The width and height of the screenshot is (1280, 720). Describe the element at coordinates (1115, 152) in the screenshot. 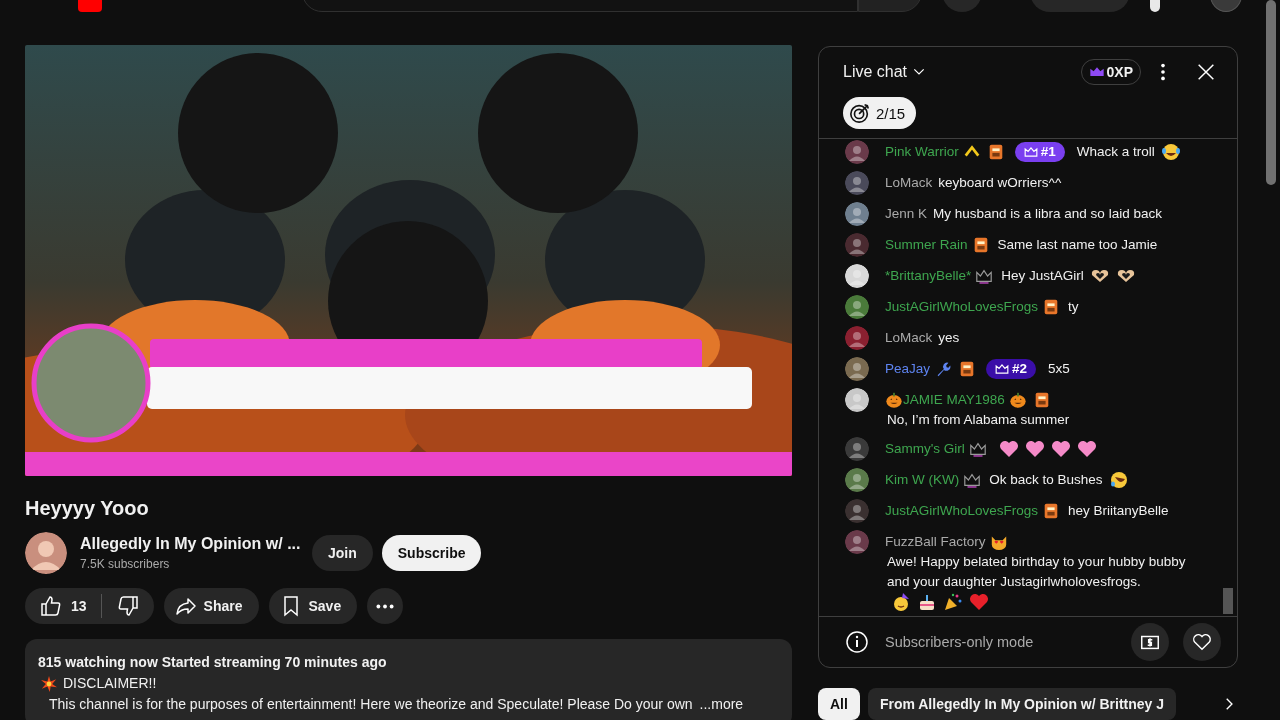

I see `chat-message: Whack a troll` at that location.